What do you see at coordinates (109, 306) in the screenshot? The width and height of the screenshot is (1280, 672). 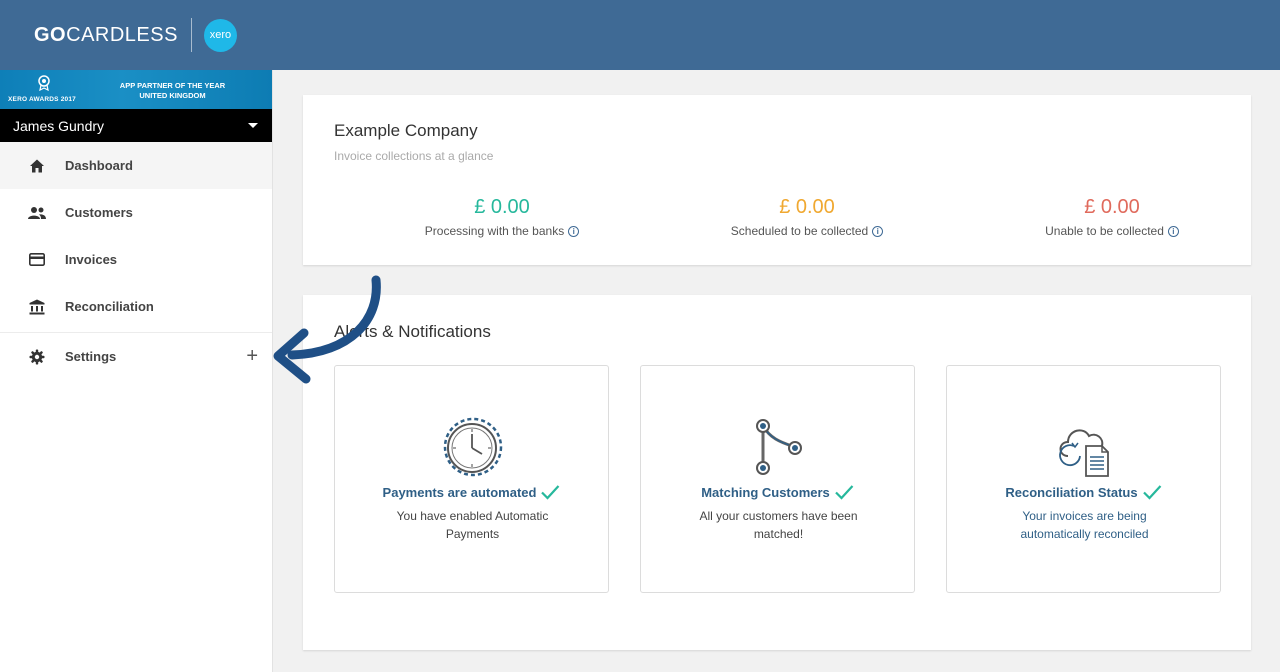 I see `sidebar-item-label: Reconciliation` at bounding box center [109, 306].